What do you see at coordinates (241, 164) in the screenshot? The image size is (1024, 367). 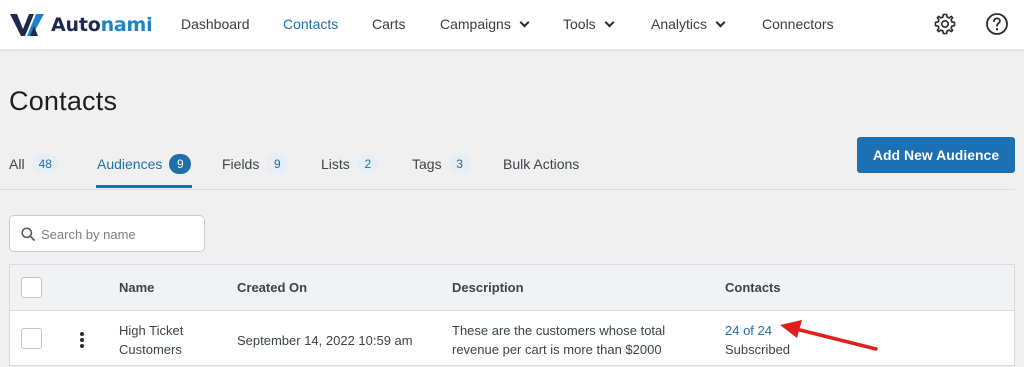 I see `tab-label: Fields` at bounding box center [241, 164].